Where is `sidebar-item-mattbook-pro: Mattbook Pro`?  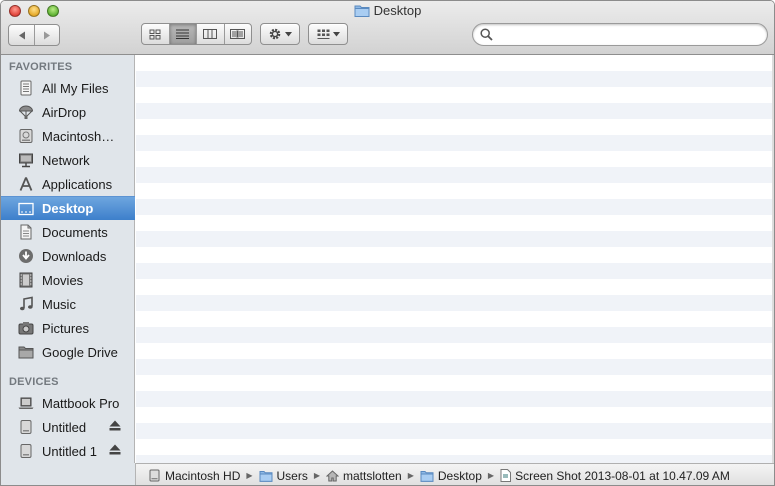
sidebar-item-mattbook-pro: Mattbook Pro is located at coordinates (68, 403).